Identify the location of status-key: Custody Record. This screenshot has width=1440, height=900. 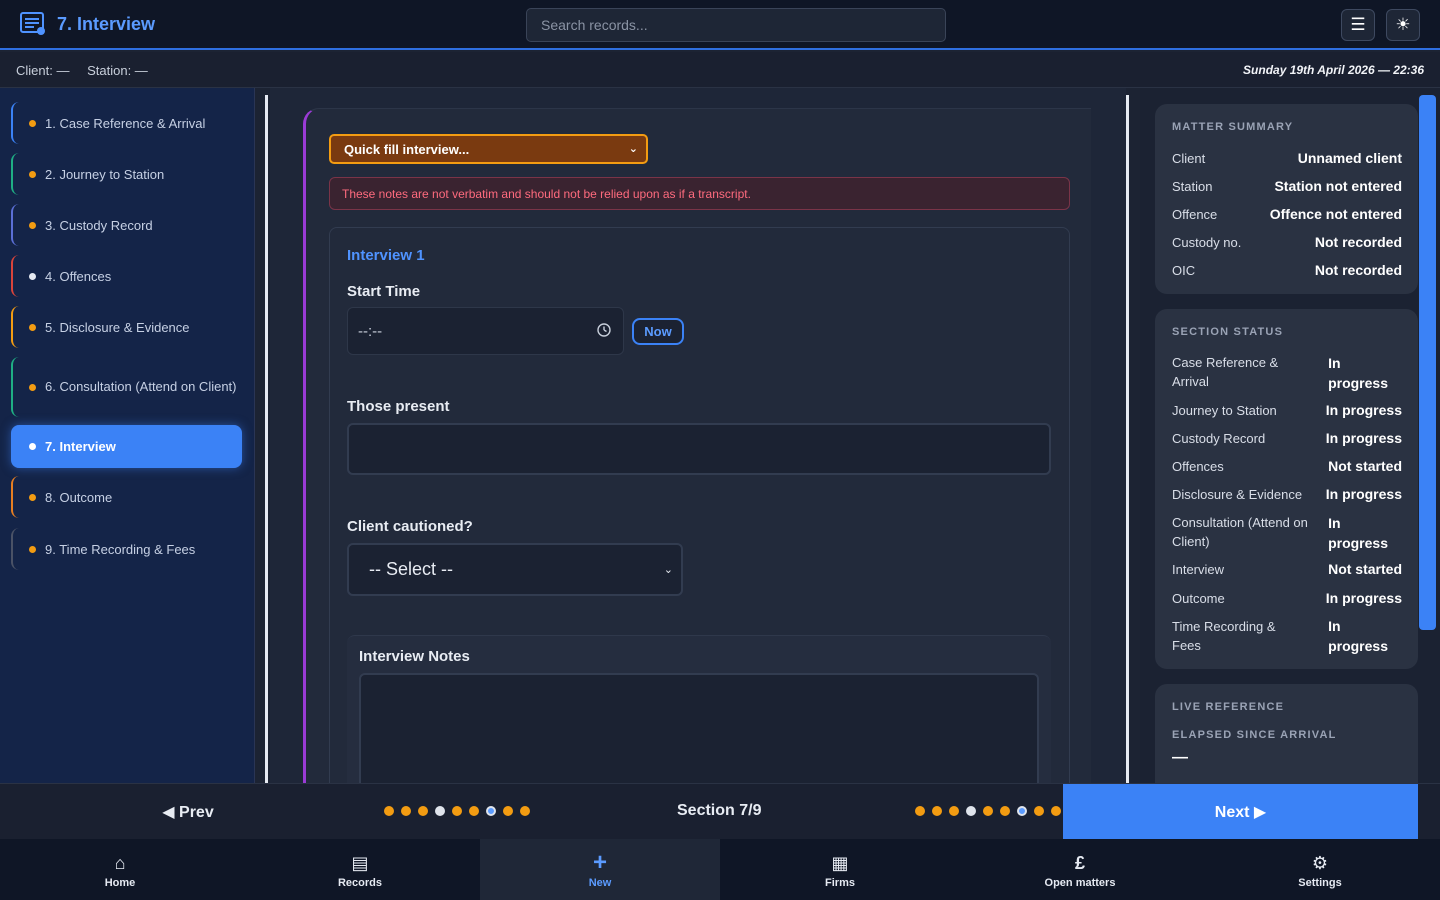
(1219, 438).